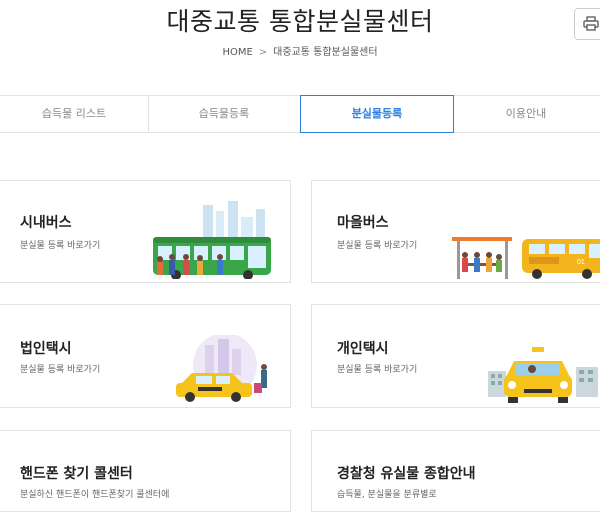  What do you see at coordinates (212, 240) in the screenshot?
I see `city-bus-illustration` at bounding box center [212, 240].